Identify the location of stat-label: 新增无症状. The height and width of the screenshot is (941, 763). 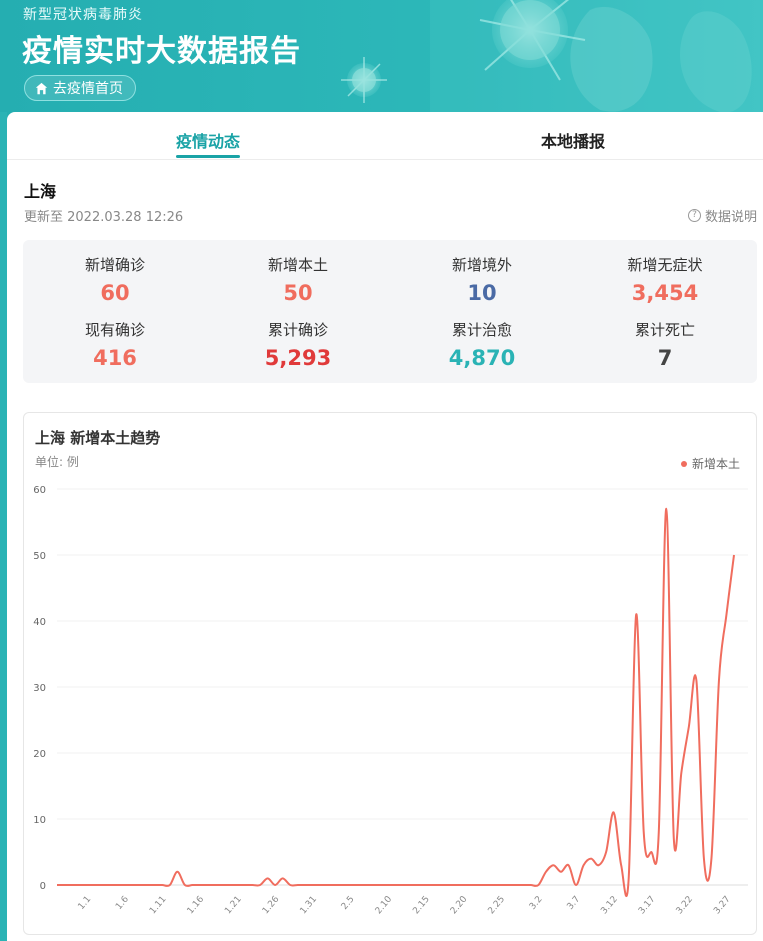
(665, 265).